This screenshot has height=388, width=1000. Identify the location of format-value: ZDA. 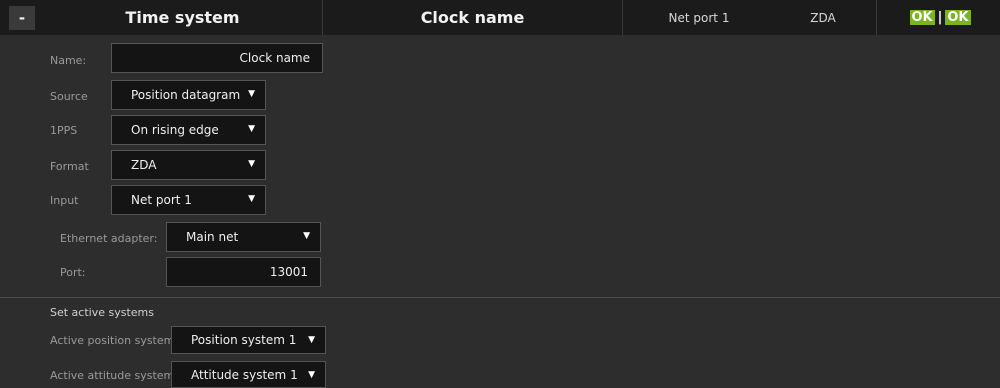
(144, 165).